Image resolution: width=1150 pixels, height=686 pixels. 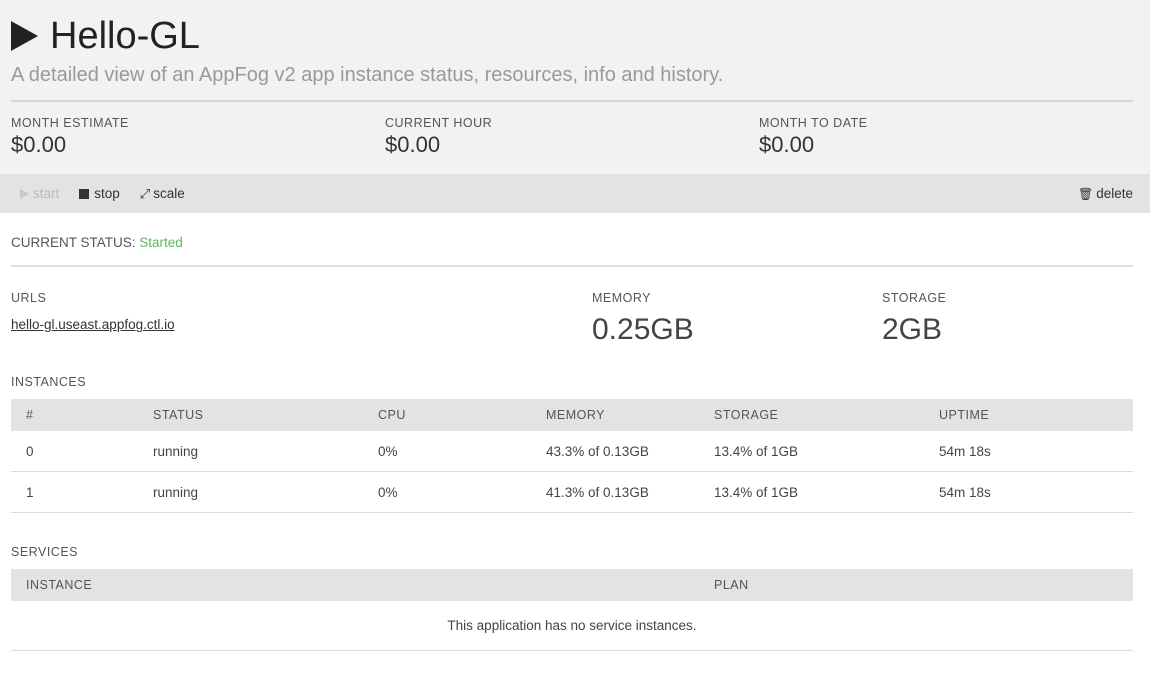 I want to click on scale-label: scale, so click(x=169, y=193).